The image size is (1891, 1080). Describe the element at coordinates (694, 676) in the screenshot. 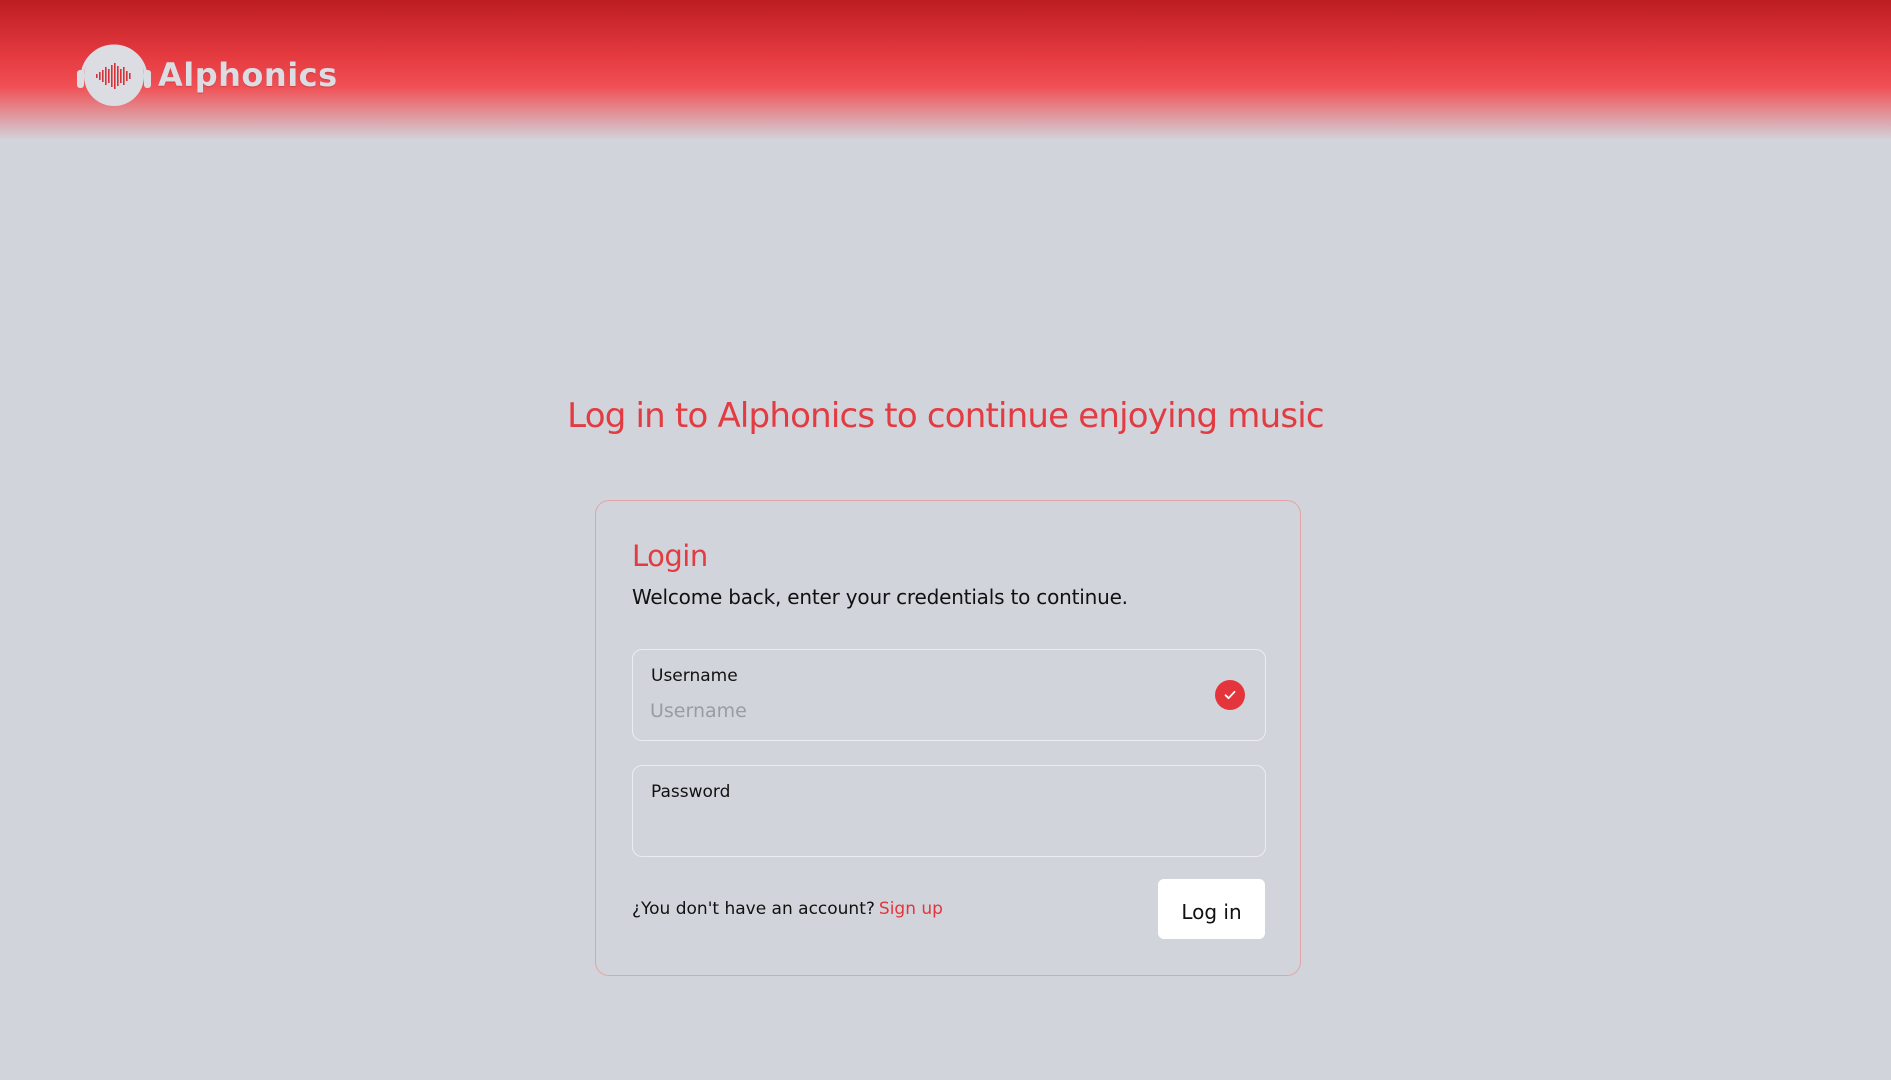

I see `username-label: Username` at that location.